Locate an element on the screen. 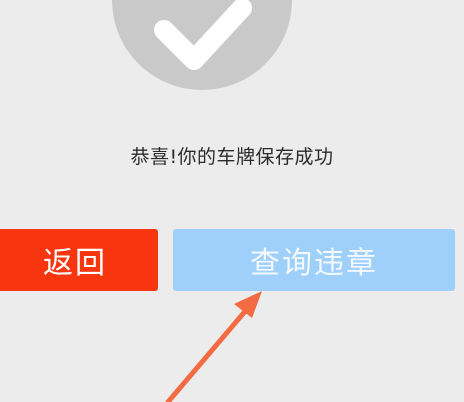  query-violations-button: 查询违章 is located at coordinates (314, 260).